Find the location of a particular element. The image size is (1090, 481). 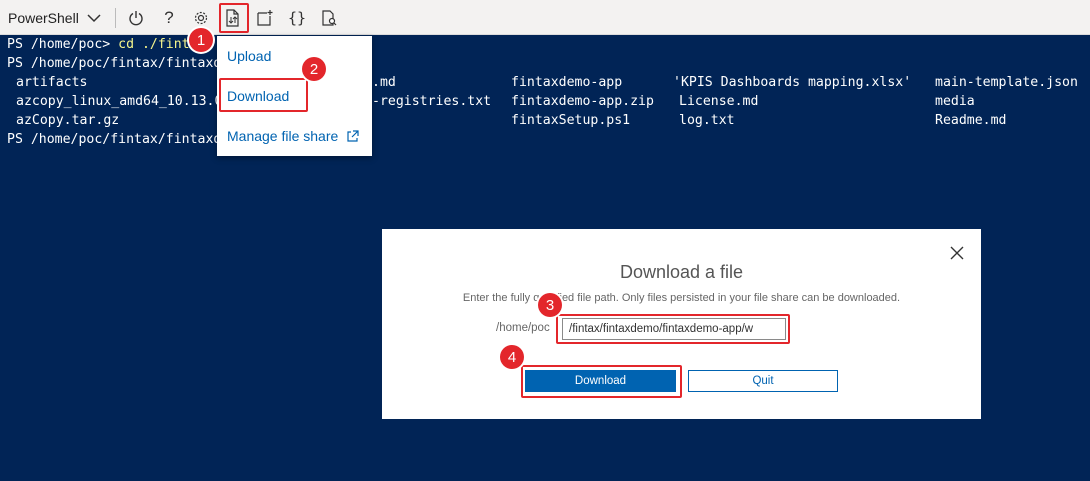

step-marker-3: 3 is located at coordinates (550, 305).